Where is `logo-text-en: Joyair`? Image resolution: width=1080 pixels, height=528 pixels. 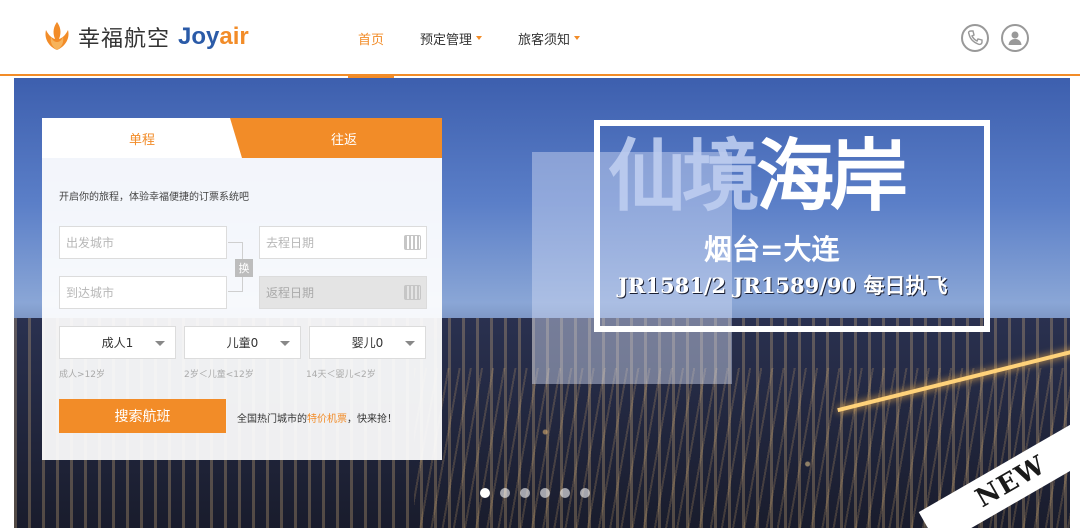 logo-text-en: Joyair is located at coordinates (213, 36).